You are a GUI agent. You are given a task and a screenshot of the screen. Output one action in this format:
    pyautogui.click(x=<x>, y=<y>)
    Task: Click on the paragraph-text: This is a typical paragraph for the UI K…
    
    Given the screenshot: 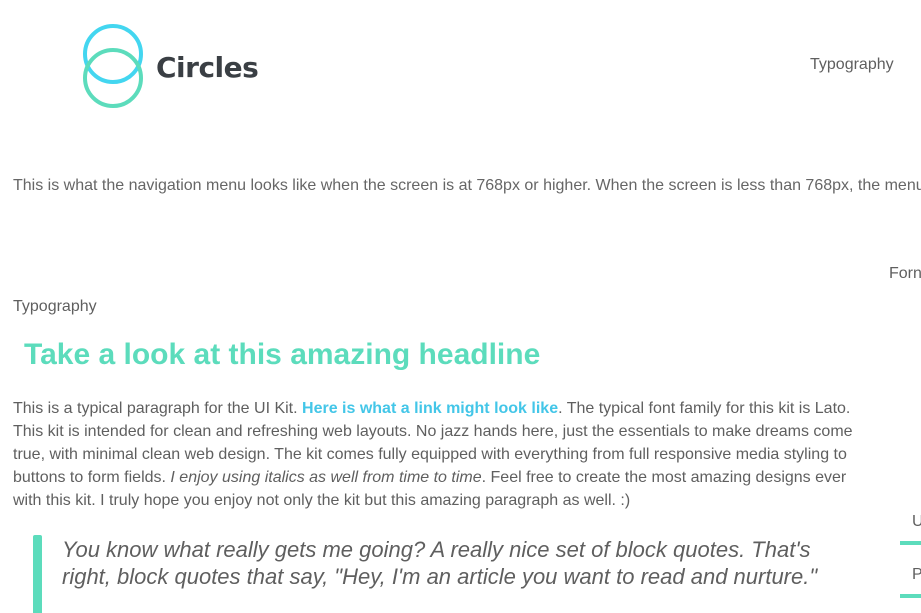 What is the action you would take?
    pyautogui.click(x=158, y=408)
    